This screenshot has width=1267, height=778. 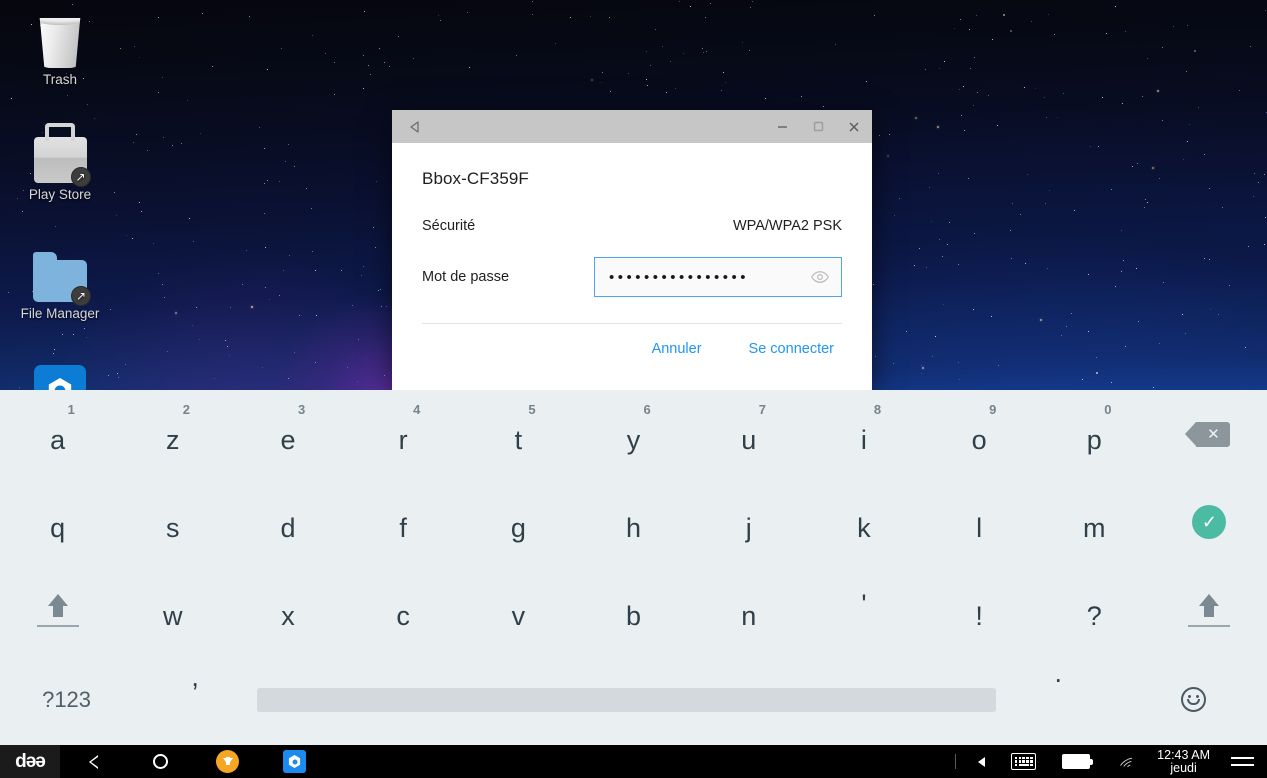 What do you see at coordinates (1242, 761) in the screenshot?
I see `hamburger-menu-icon` at bounding box center [1242, 761].